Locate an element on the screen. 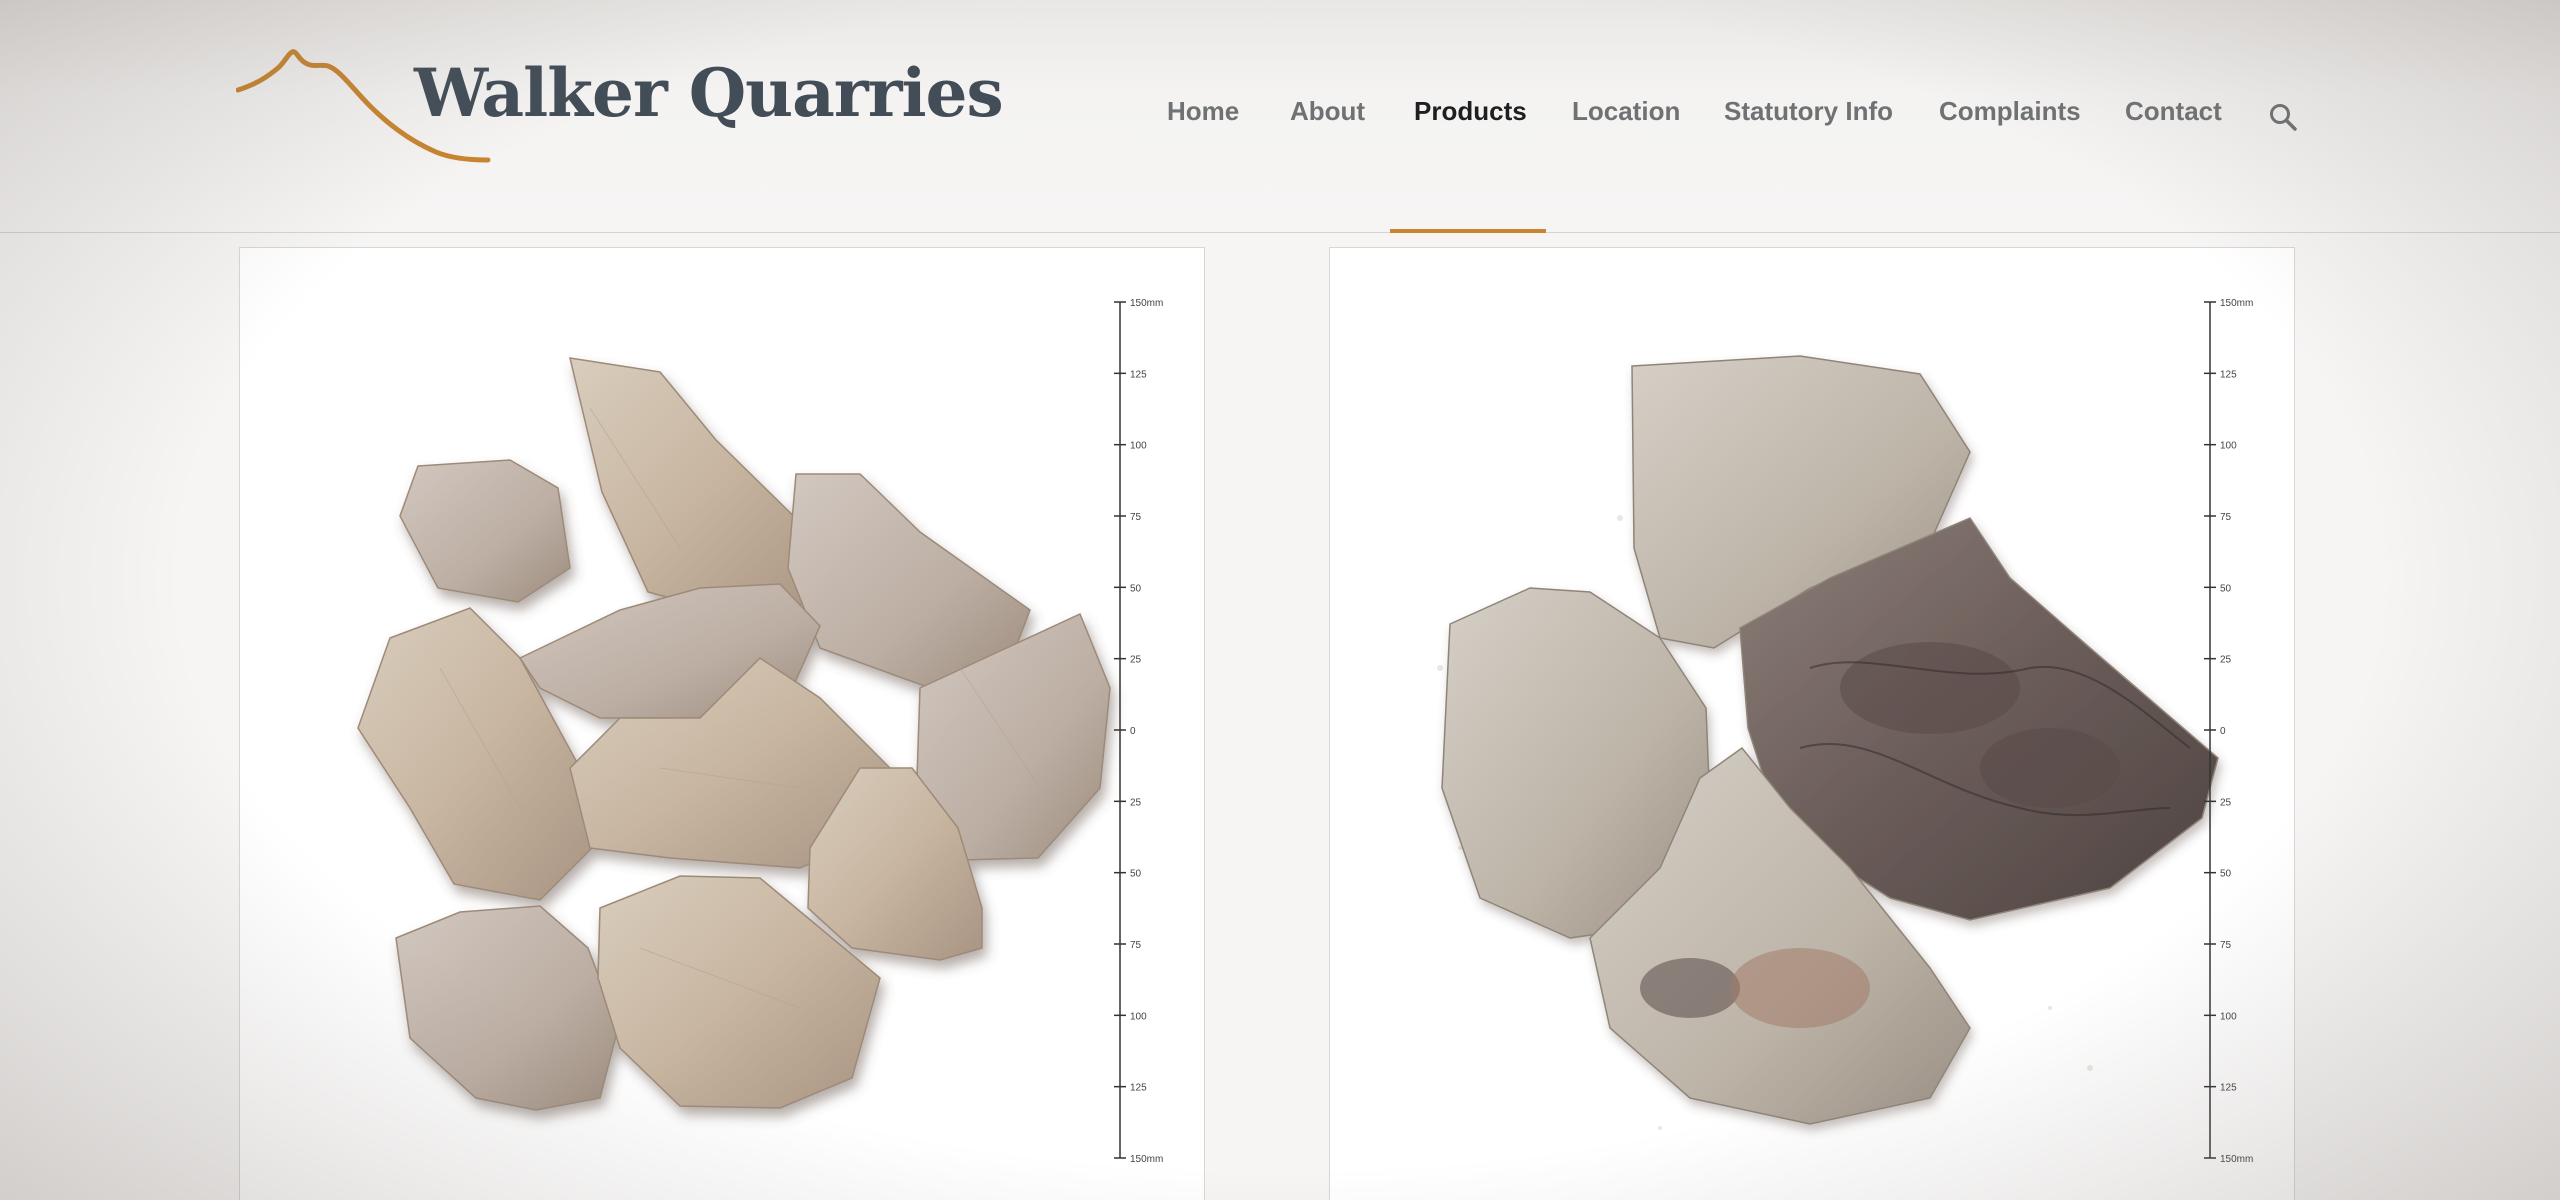 The image size is (2560, 1200). nav-products: Products is located at coordinates (1470, 111).